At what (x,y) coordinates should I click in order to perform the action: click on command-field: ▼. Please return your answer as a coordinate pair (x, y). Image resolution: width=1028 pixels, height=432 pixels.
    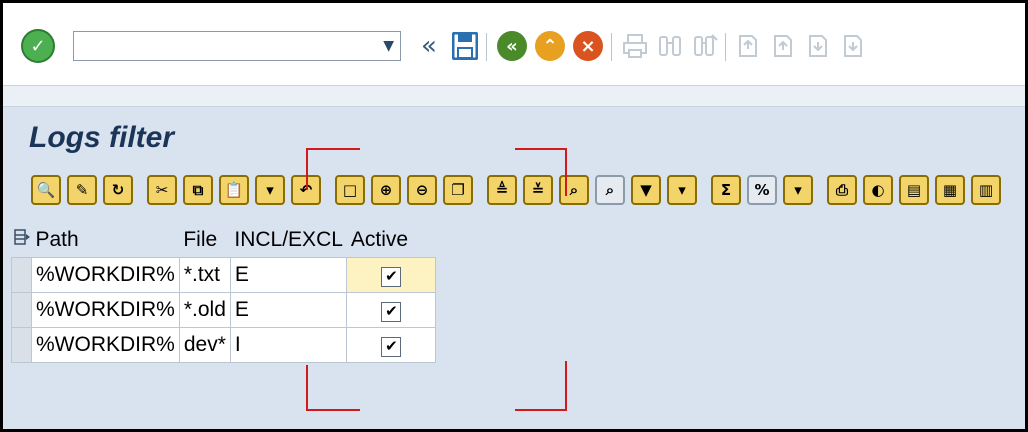
    Looking at the image, I should click on (237, 46).